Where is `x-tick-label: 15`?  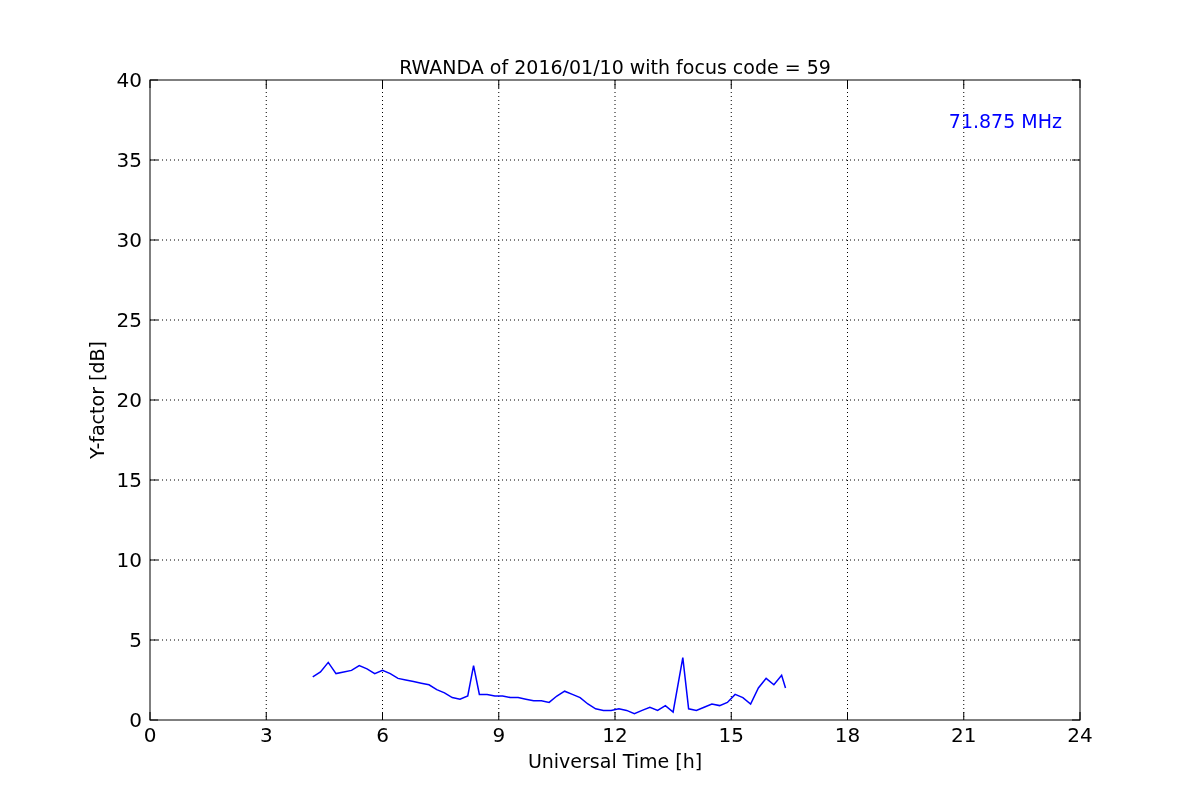 x-tick-label: 15 is located at coordinates (731, 735).